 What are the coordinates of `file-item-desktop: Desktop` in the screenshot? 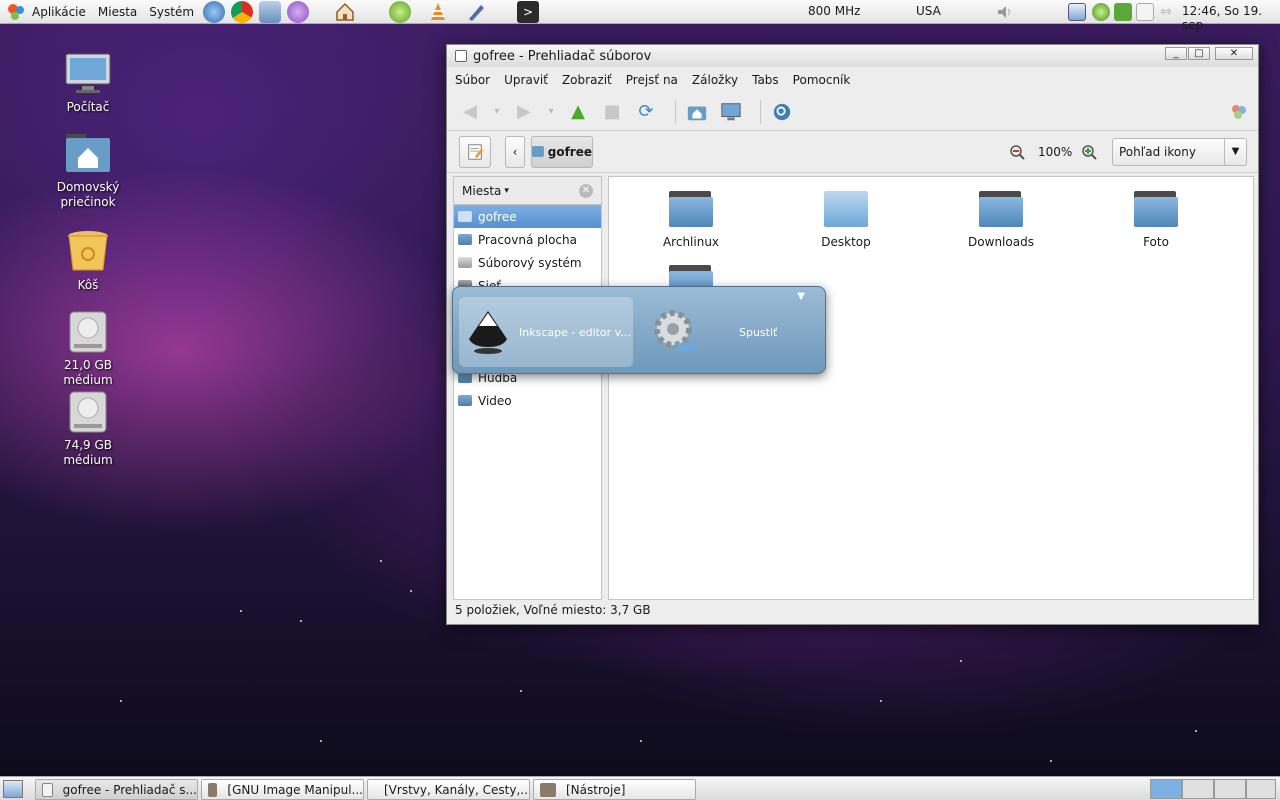 It's located at (846, 220).